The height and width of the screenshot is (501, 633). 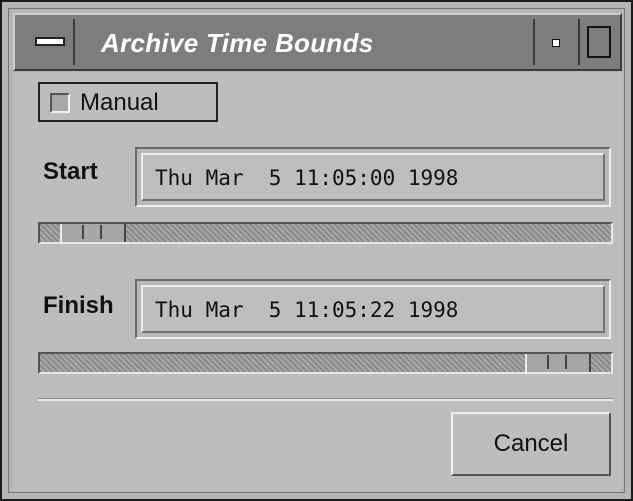 What do you see at coordinates (307, 178) in the screenshot?
I see `start-time-value: Thu Mar 5 11:05:00 1998` at bounding box center [307, 178].